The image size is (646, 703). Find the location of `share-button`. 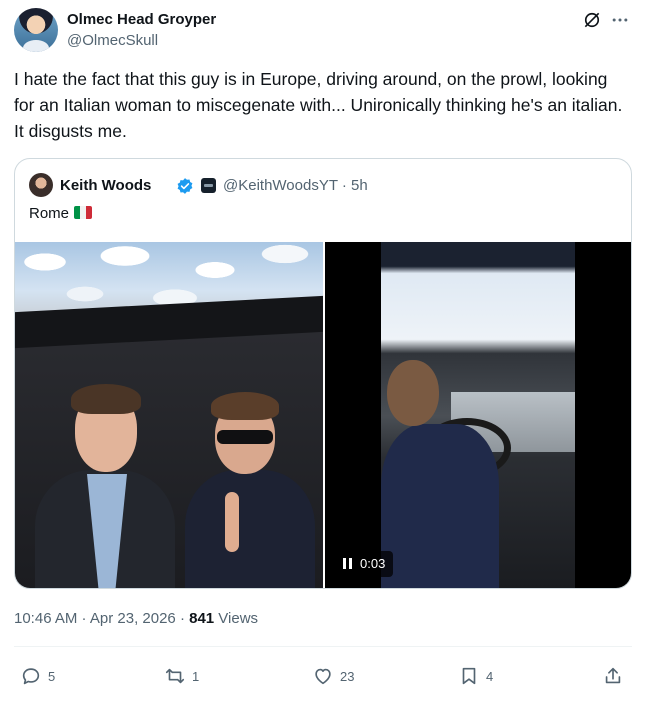

share-button is located at coordinates (616, 676).